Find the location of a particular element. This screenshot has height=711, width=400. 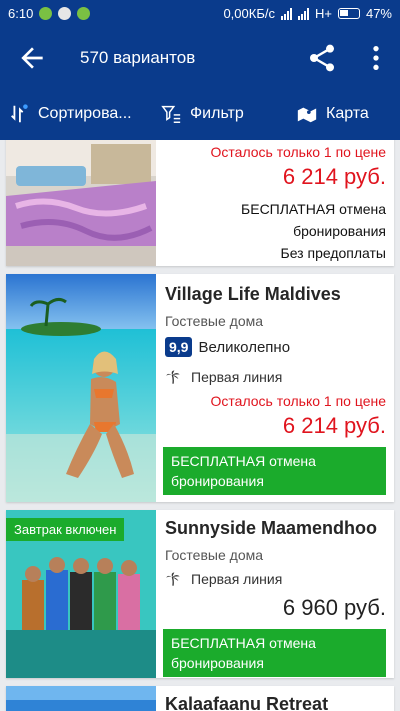

map-label: Карта is located at coordinates (347, 113).